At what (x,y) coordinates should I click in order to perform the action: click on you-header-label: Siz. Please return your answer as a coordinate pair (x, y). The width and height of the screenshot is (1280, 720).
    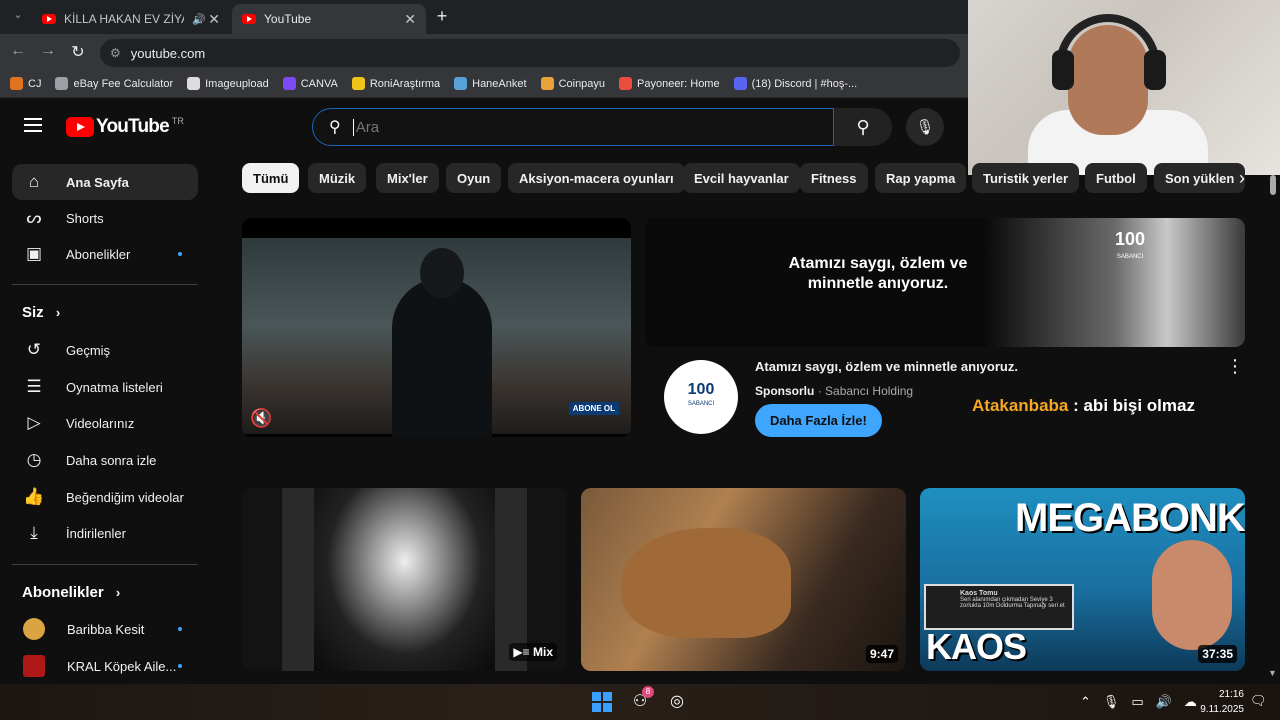
    Looking at the image, I should click on (33, 312).